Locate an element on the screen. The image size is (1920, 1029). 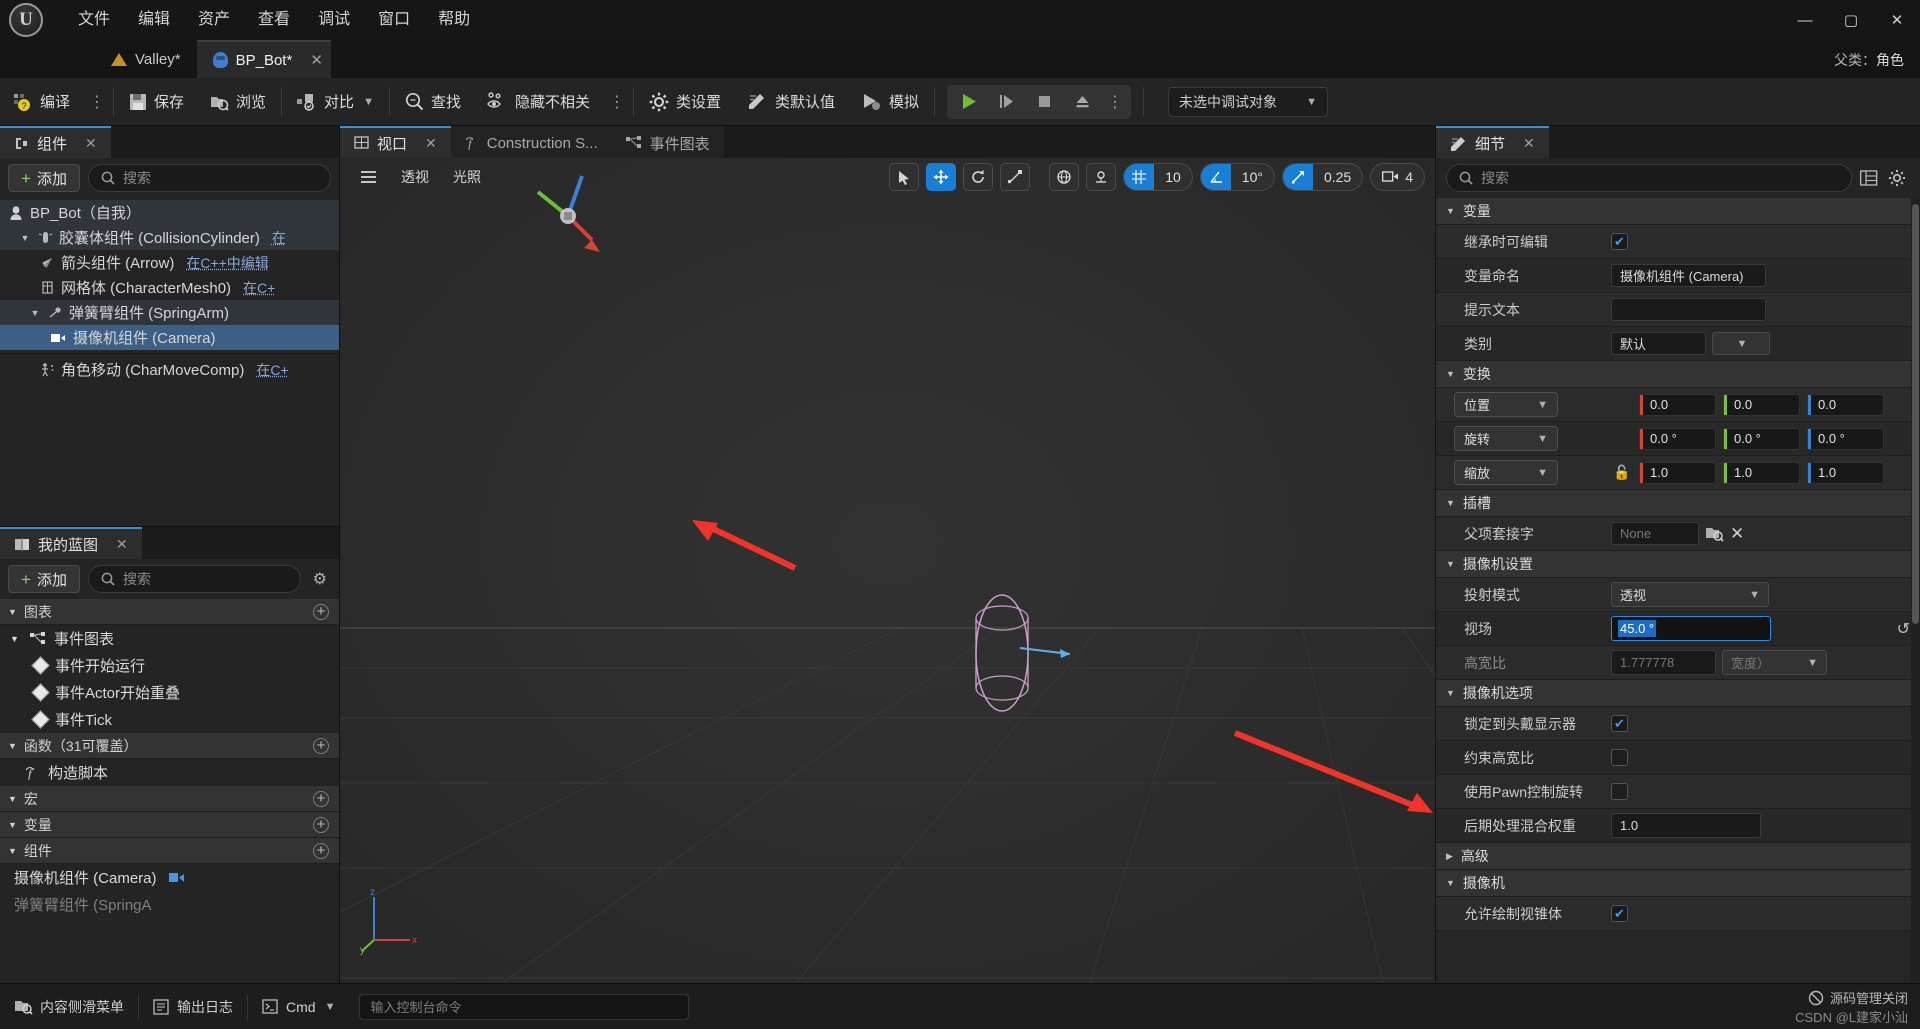
compile-options-kebab: ⋮ is located at coordinates (97, 102).